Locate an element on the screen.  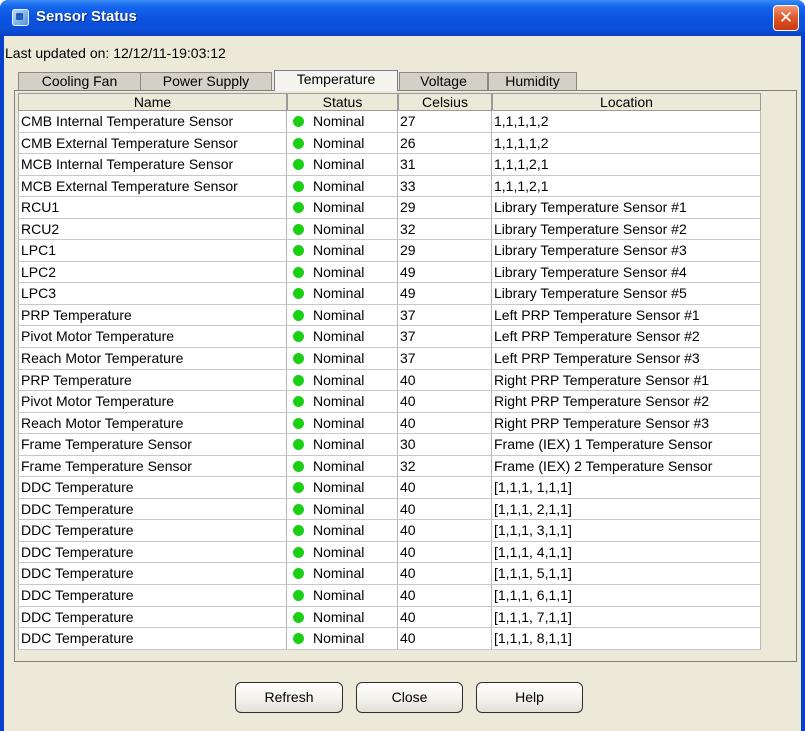
location-cell: Right PRP Temperature Sensor #2 is located at coordinates (626, 402).